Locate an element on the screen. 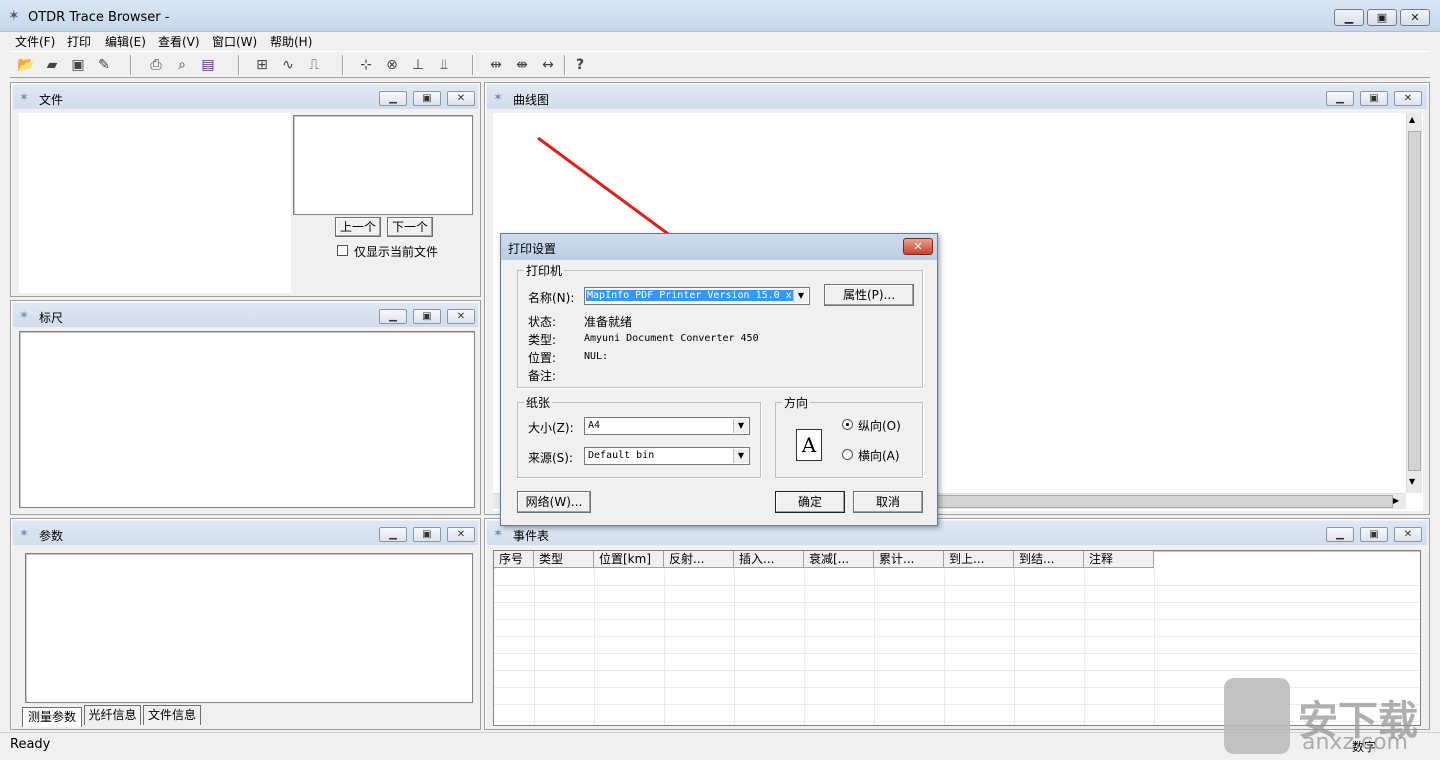 This screenshot has height=760, width=1440. ok-button: 确定 is located at coordinates (810, 502).